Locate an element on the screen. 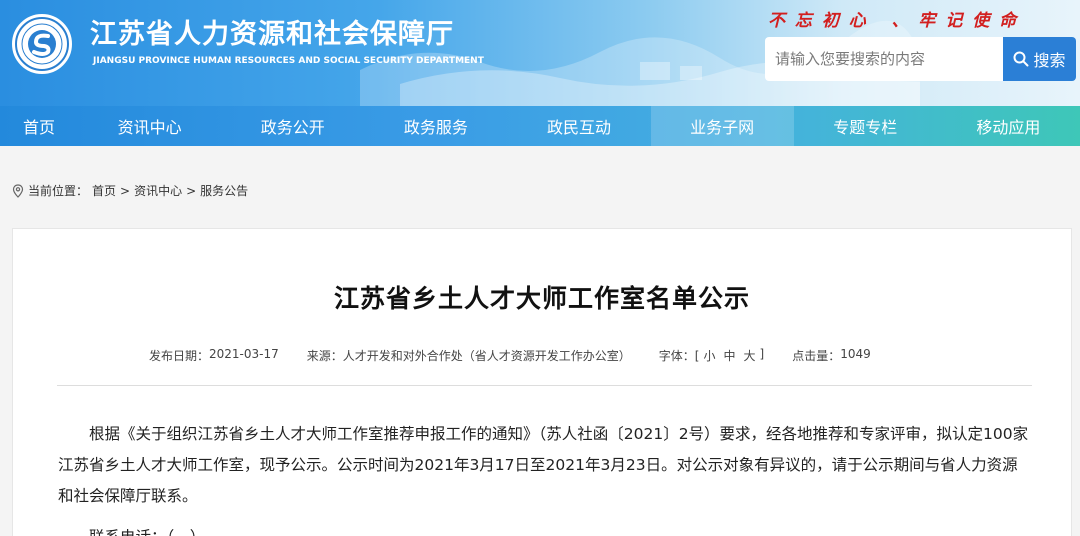 This screenshot has width=1080, height=536. publish-date-value: 2021-03-17 is located at coordinates (244, 354).